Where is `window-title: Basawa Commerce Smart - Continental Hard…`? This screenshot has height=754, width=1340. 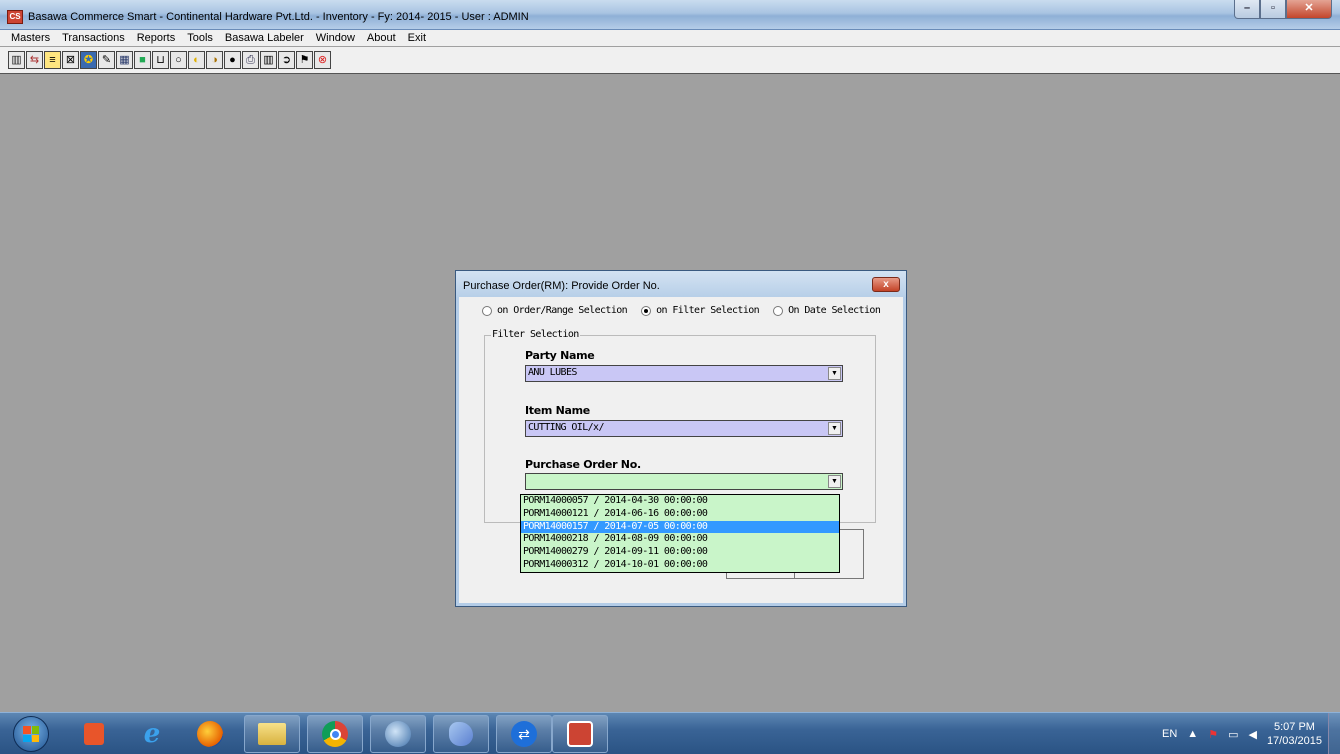
window-title: Basawa Commerce Smart - Continental Hard… is located at coordinates (278, 17).